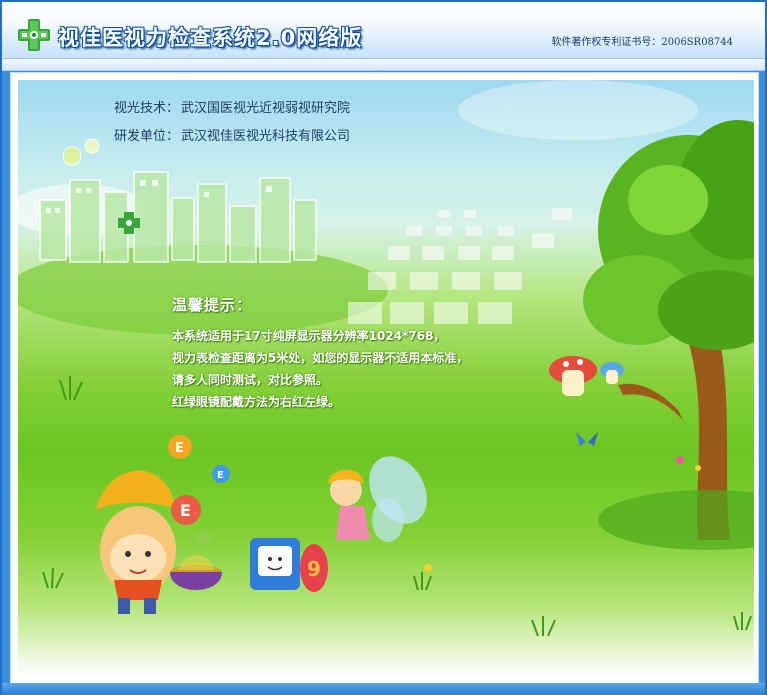 The image size is (767, 695). What do you see at coordinates (256, 402) in the screenshot?
I see `tips-line: 红绿眼镜配戴方法为右红左绿。` at bounding box center [256, 402].